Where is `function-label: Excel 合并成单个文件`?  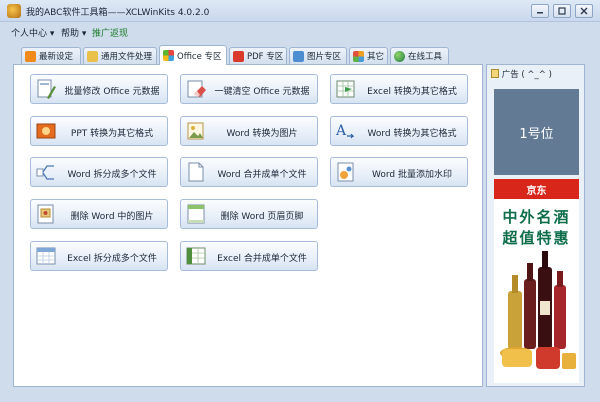 function-label: Excel 合并成单个文件 is located at coordinates (262, 259).